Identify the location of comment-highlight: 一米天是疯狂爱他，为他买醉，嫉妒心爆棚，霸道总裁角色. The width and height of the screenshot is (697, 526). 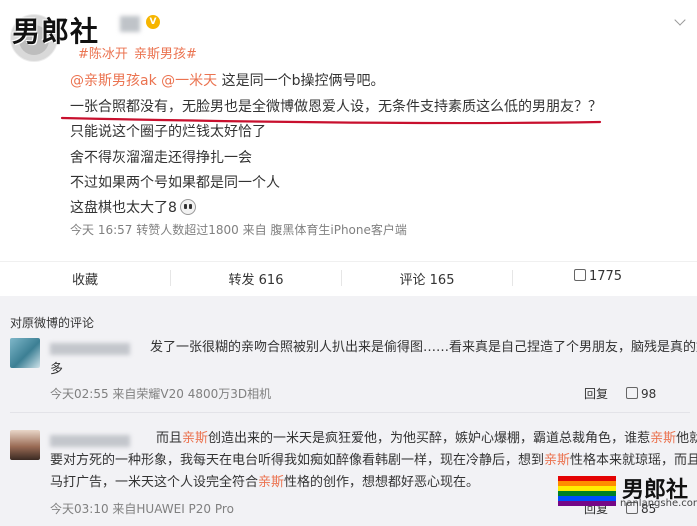
(442, 438).